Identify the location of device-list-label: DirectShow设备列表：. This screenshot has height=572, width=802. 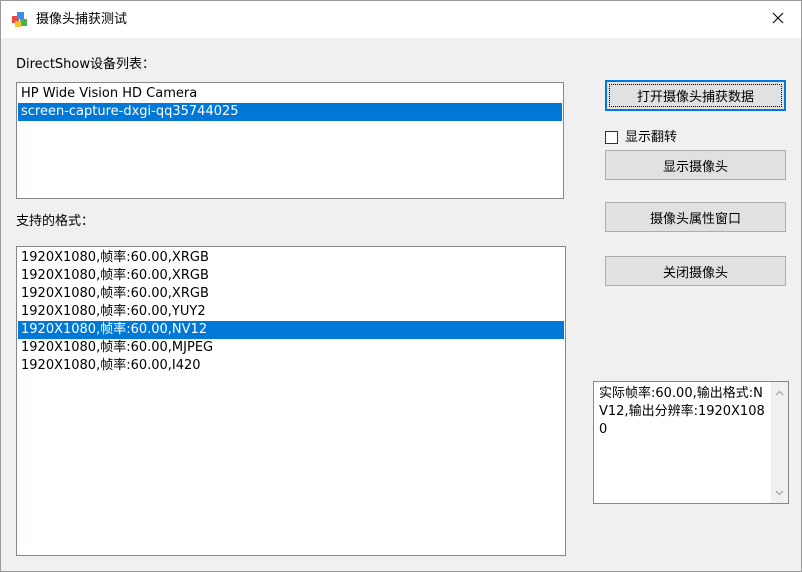
(86, 64).